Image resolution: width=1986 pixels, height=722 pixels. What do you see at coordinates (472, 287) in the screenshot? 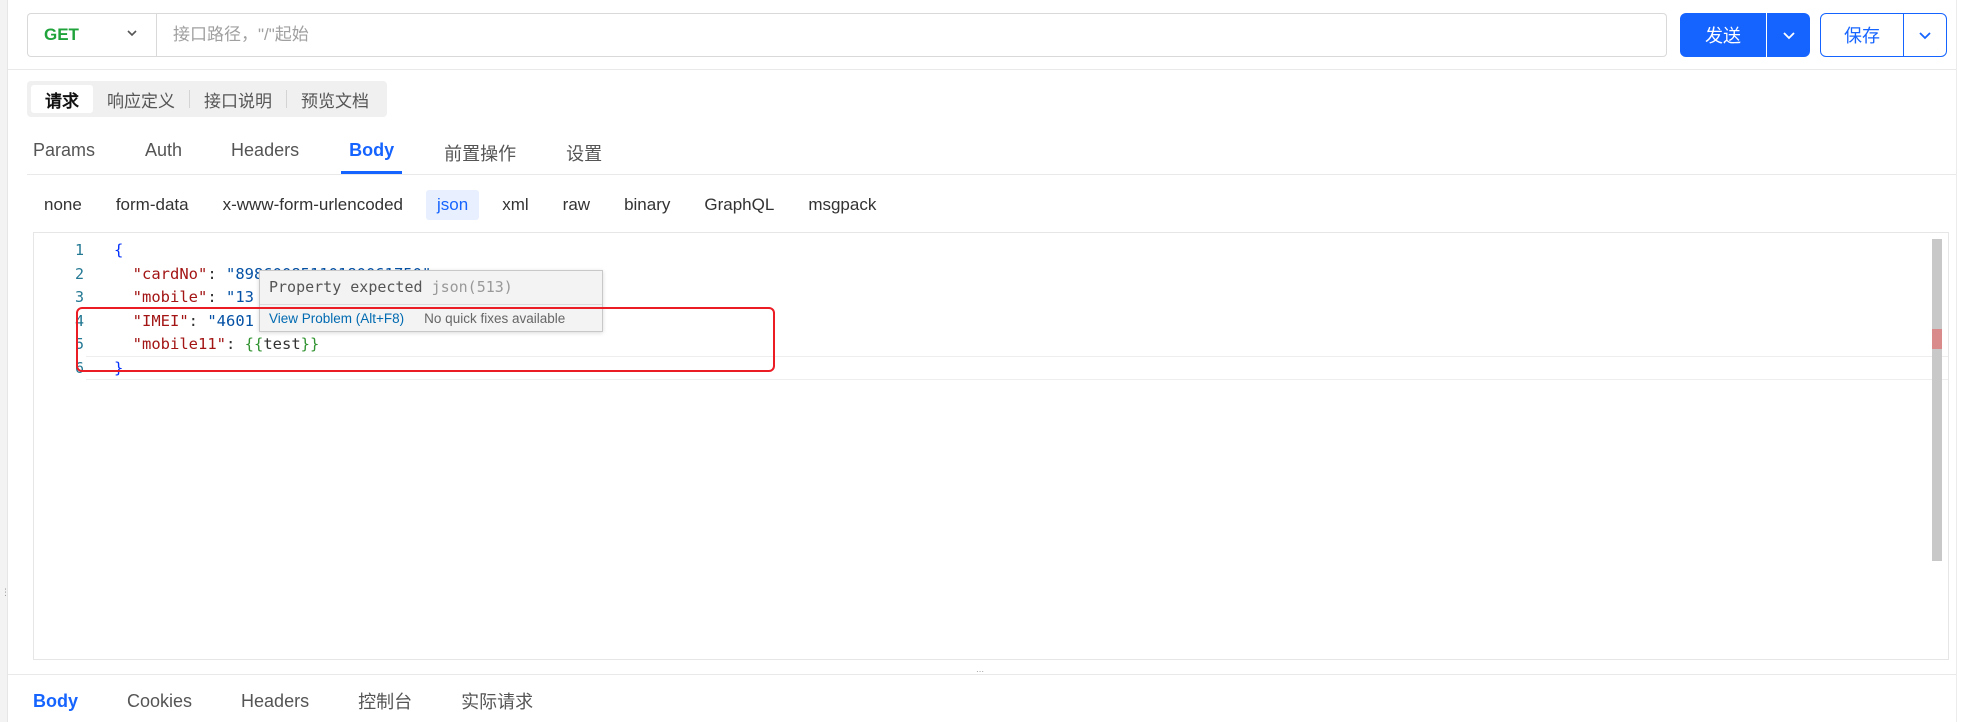
I see `problem-source: json(513)` at bounding box center [472, 287].